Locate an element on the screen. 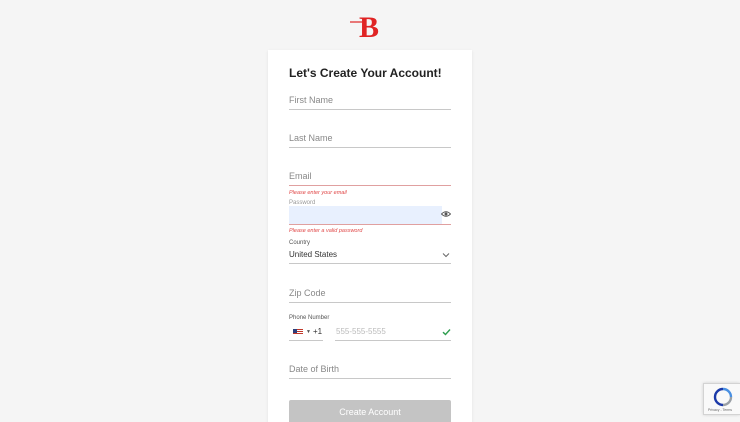 The height and width of the screenshot is (422, 740). phone-placeholder: 555-555-5555 is located at coordinates (361, 331).